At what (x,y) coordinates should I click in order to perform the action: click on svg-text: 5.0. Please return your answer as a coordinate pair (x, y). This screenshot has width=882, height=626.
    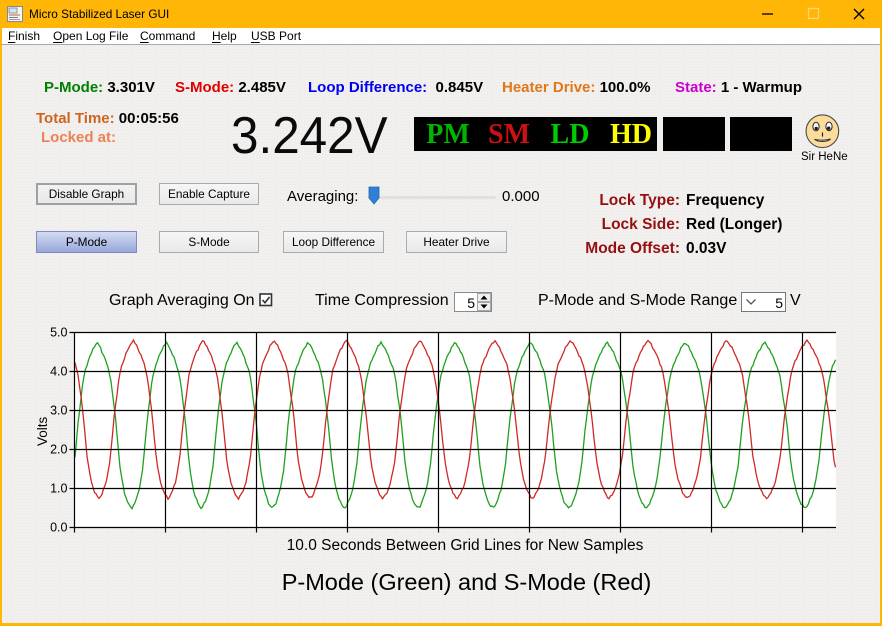
    Looking at the image, I should click on (58, 333).